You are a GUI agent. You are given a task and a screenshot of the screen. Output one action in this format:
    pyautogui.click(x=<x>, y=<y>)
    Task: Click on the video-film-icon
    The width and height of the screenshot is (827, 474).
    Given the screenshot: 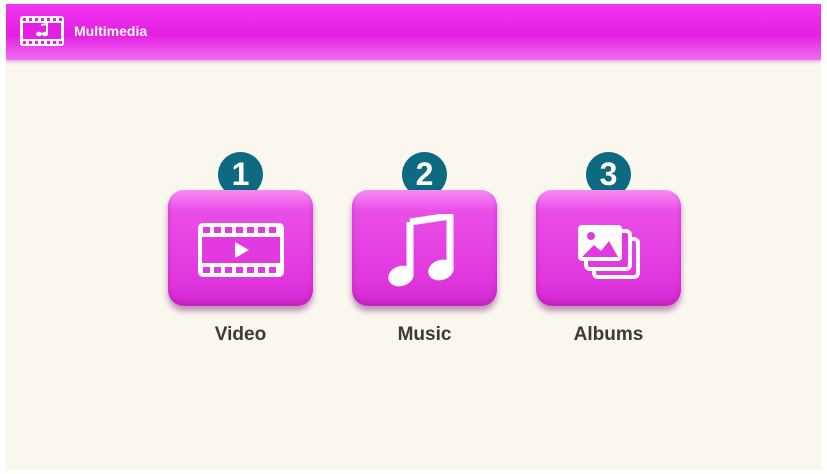 What is the action you would take?
    pyautogui.click(x=241, y=250)
    